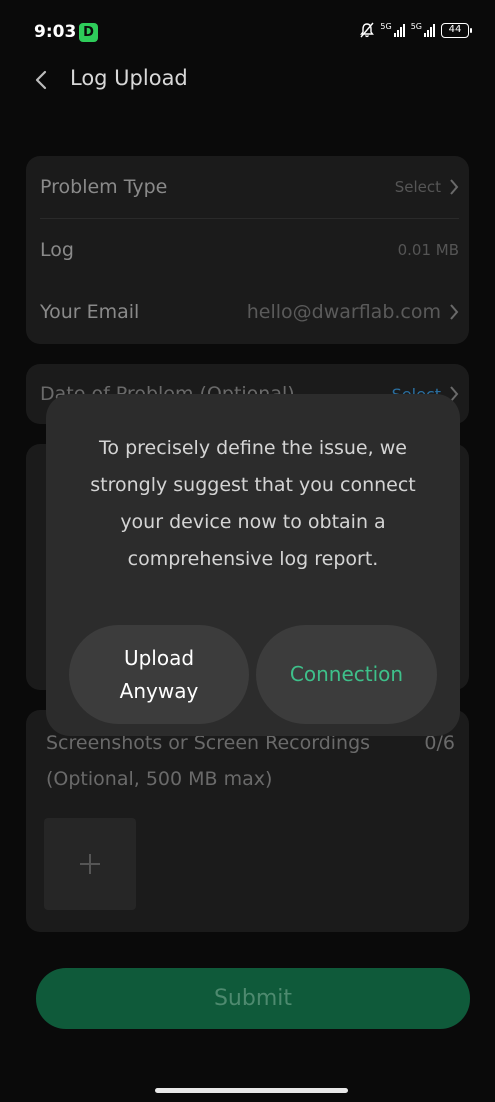 The image size is (495, 1102). What do you see at coordinates (129, 78) in the screenshot?
I see `page-title: Log Upload` at bounding box center [129, 78].